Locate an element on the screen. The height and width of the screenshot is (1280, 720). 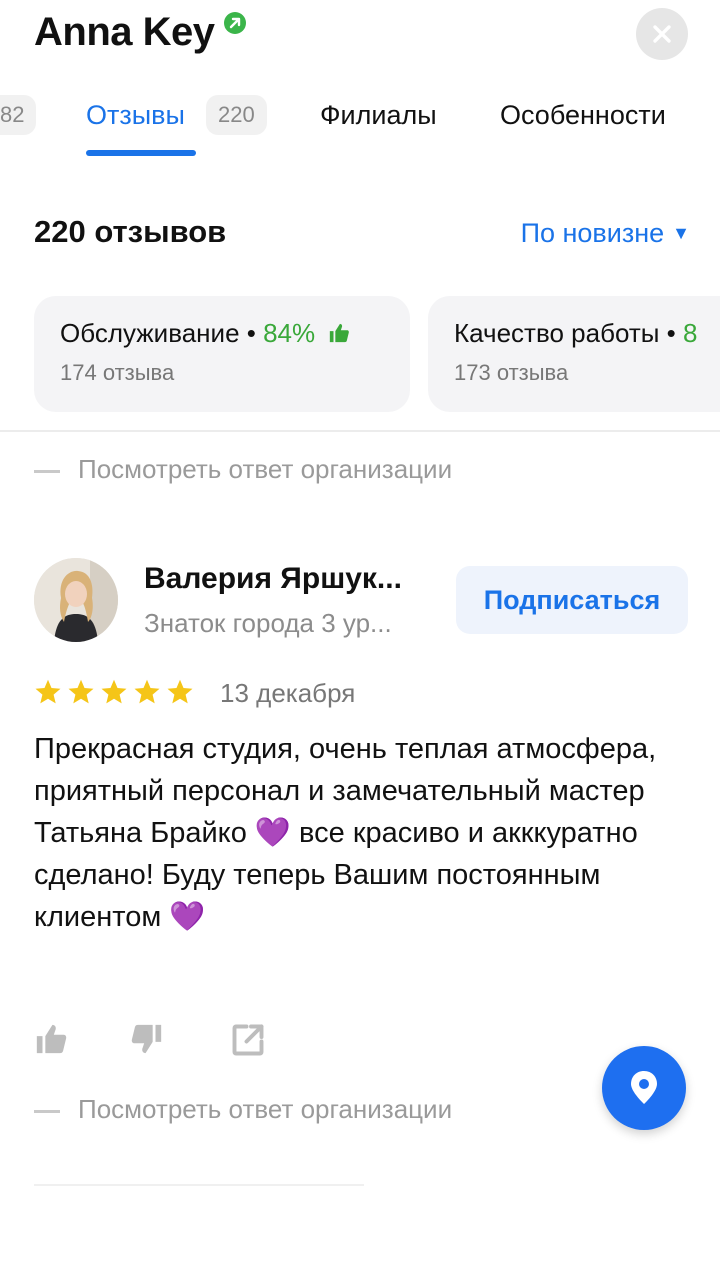
next-review-divider is located at coordinates (199, 1185).